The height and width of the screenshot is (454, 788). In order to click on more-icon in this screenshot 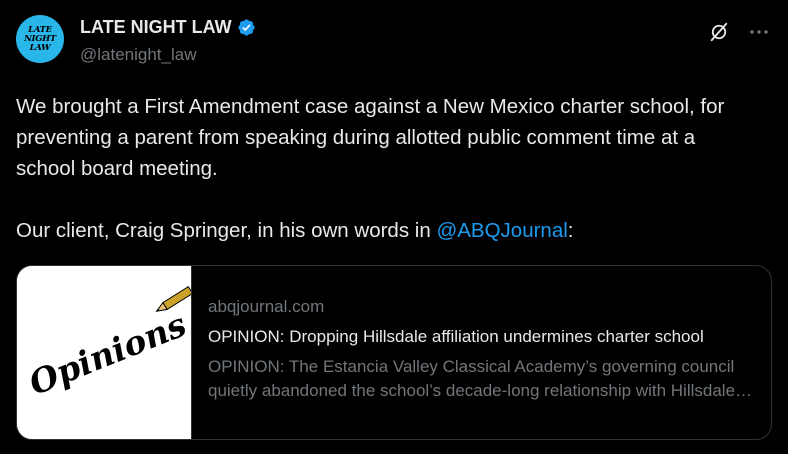, I will do `click(759, 32)`.